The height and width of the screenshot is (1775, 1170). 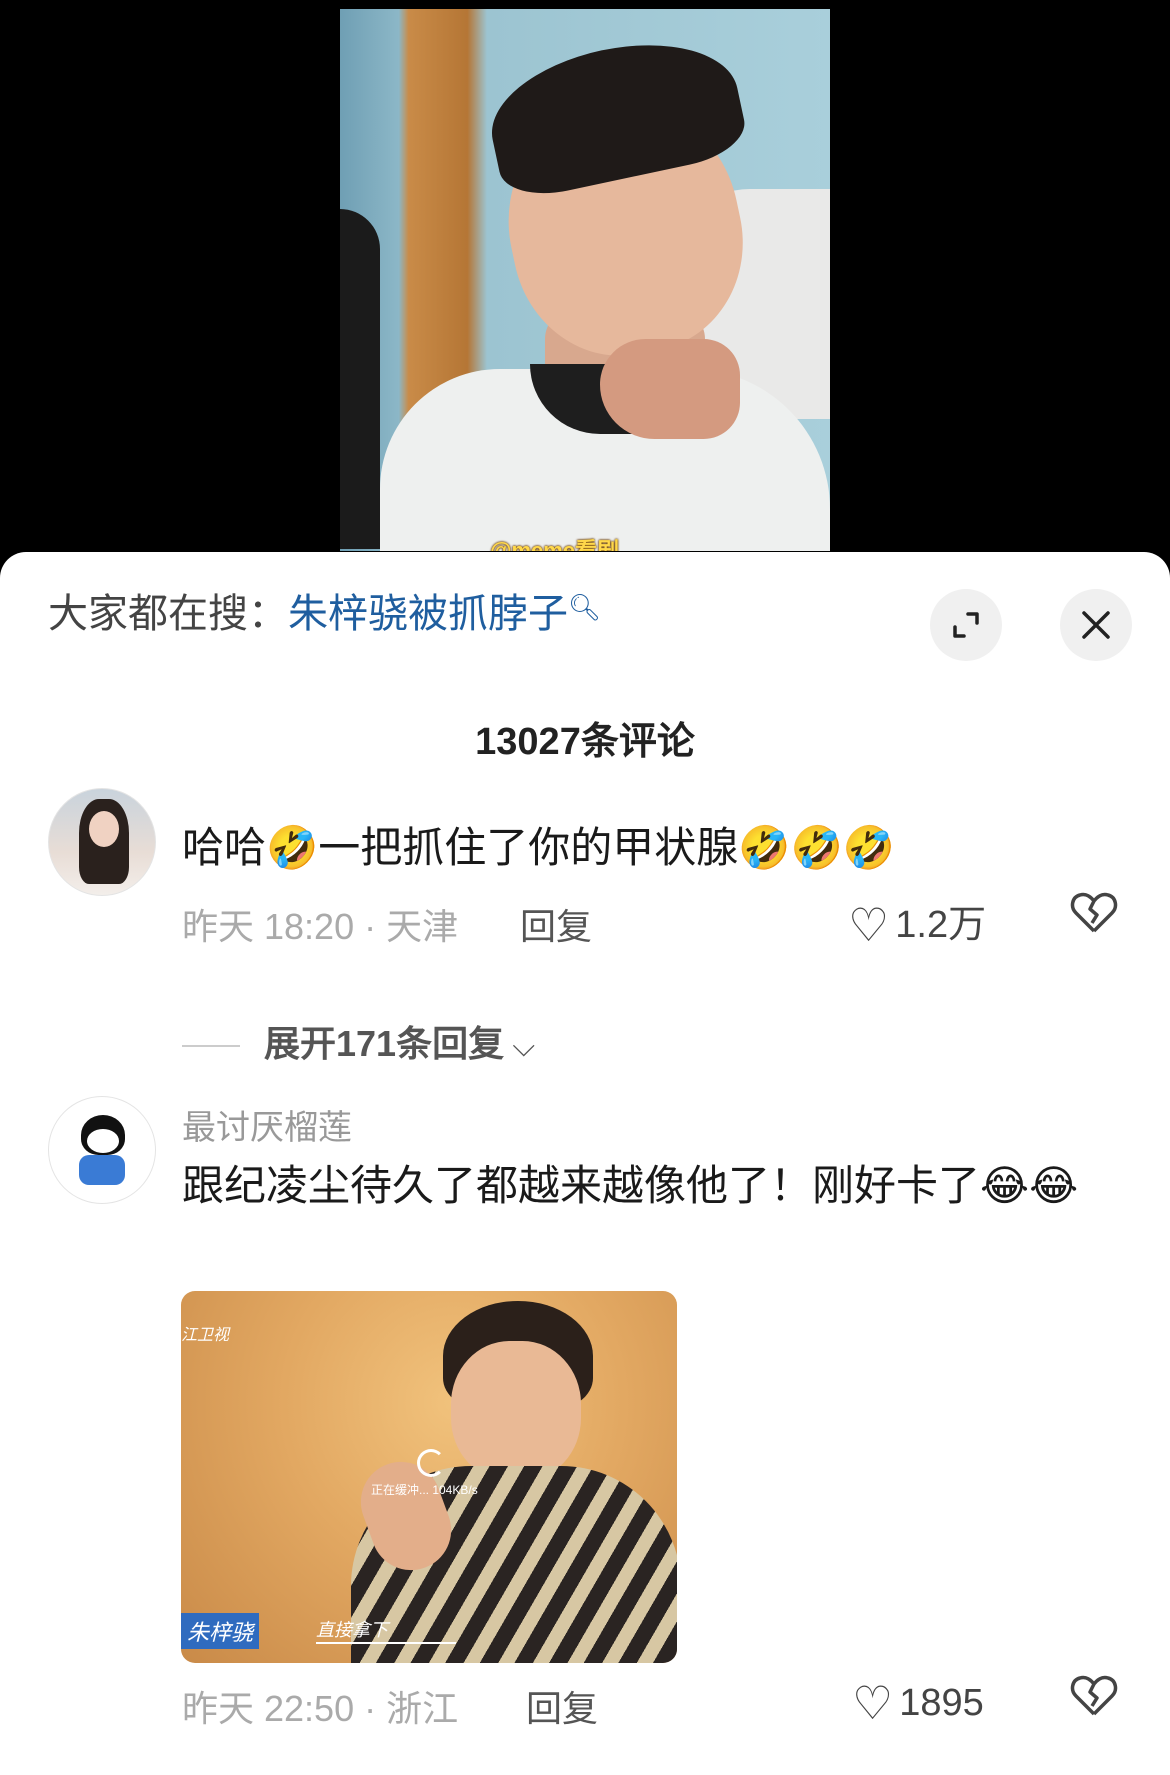 I want to click on like-button: ♡ 1.2万, so click(x=917, y=922).